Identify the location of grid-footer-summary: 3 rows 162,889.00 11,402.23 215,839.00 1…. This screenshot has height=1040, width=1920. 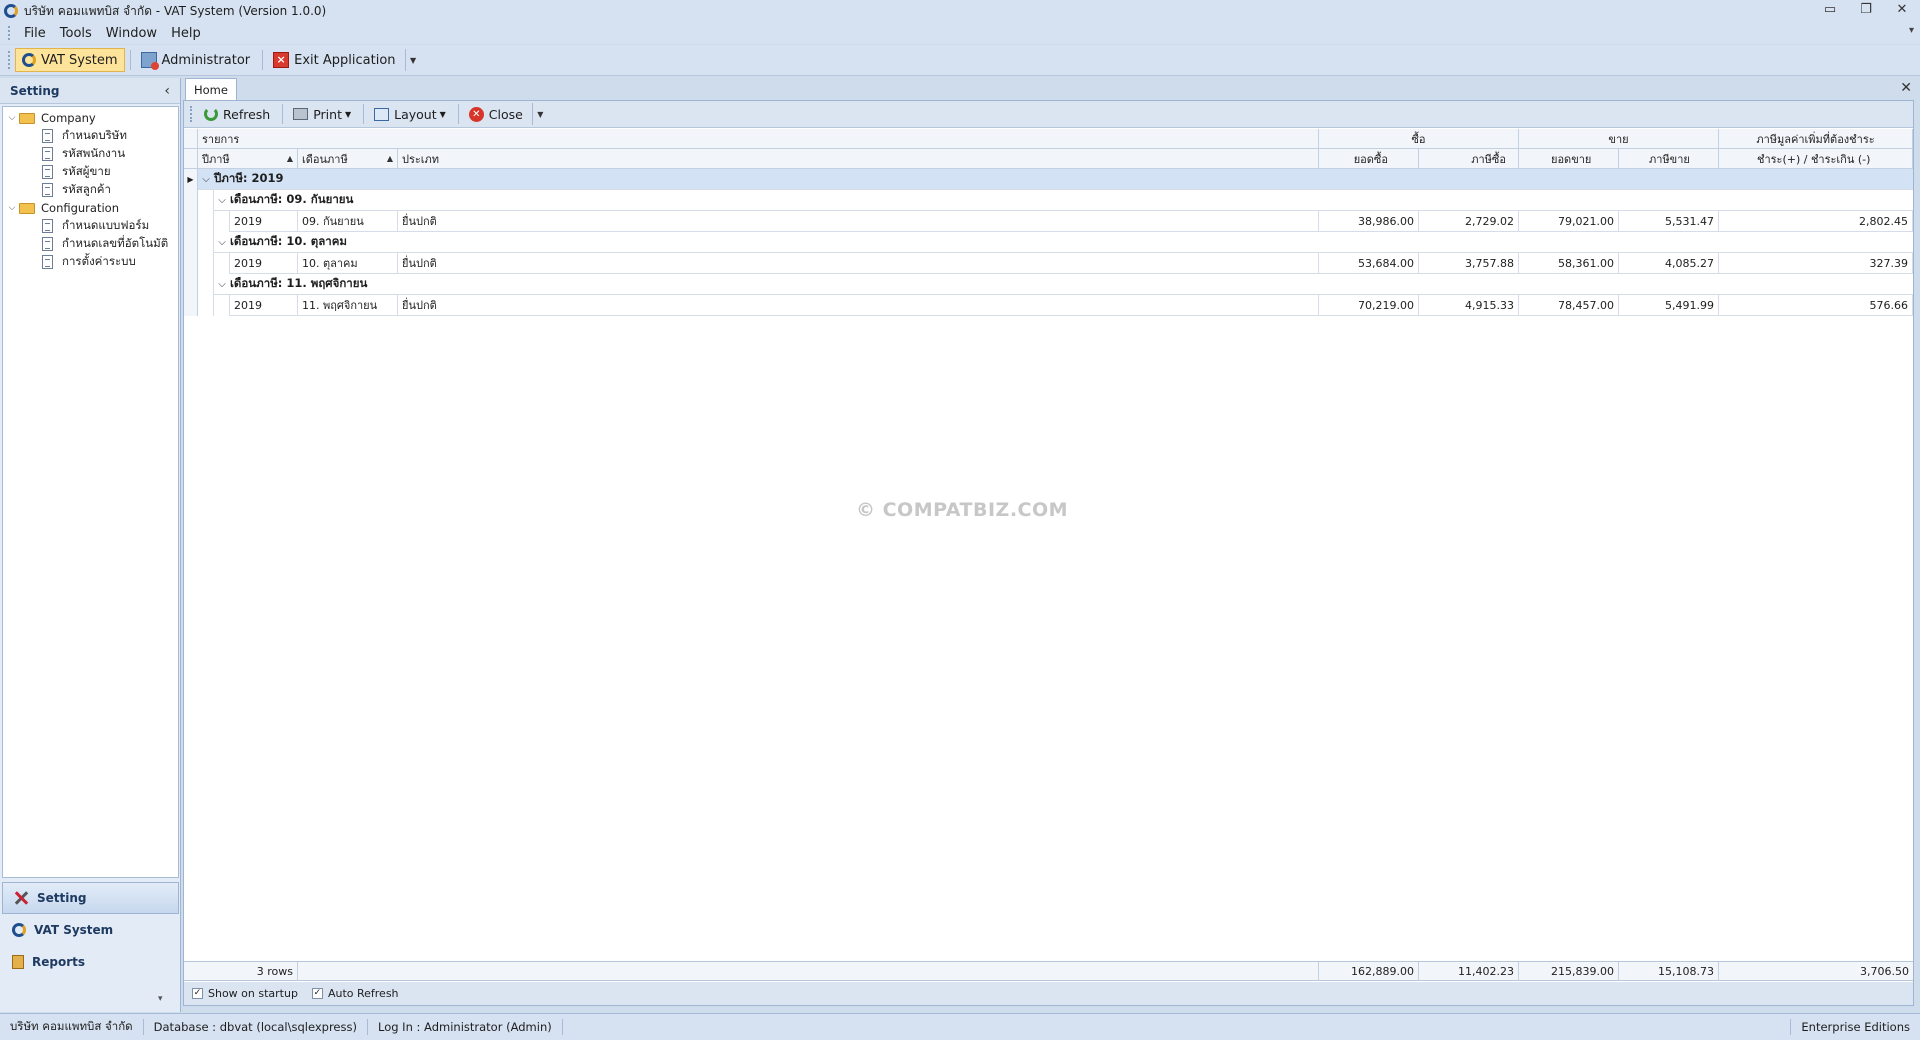
(1048, 971).